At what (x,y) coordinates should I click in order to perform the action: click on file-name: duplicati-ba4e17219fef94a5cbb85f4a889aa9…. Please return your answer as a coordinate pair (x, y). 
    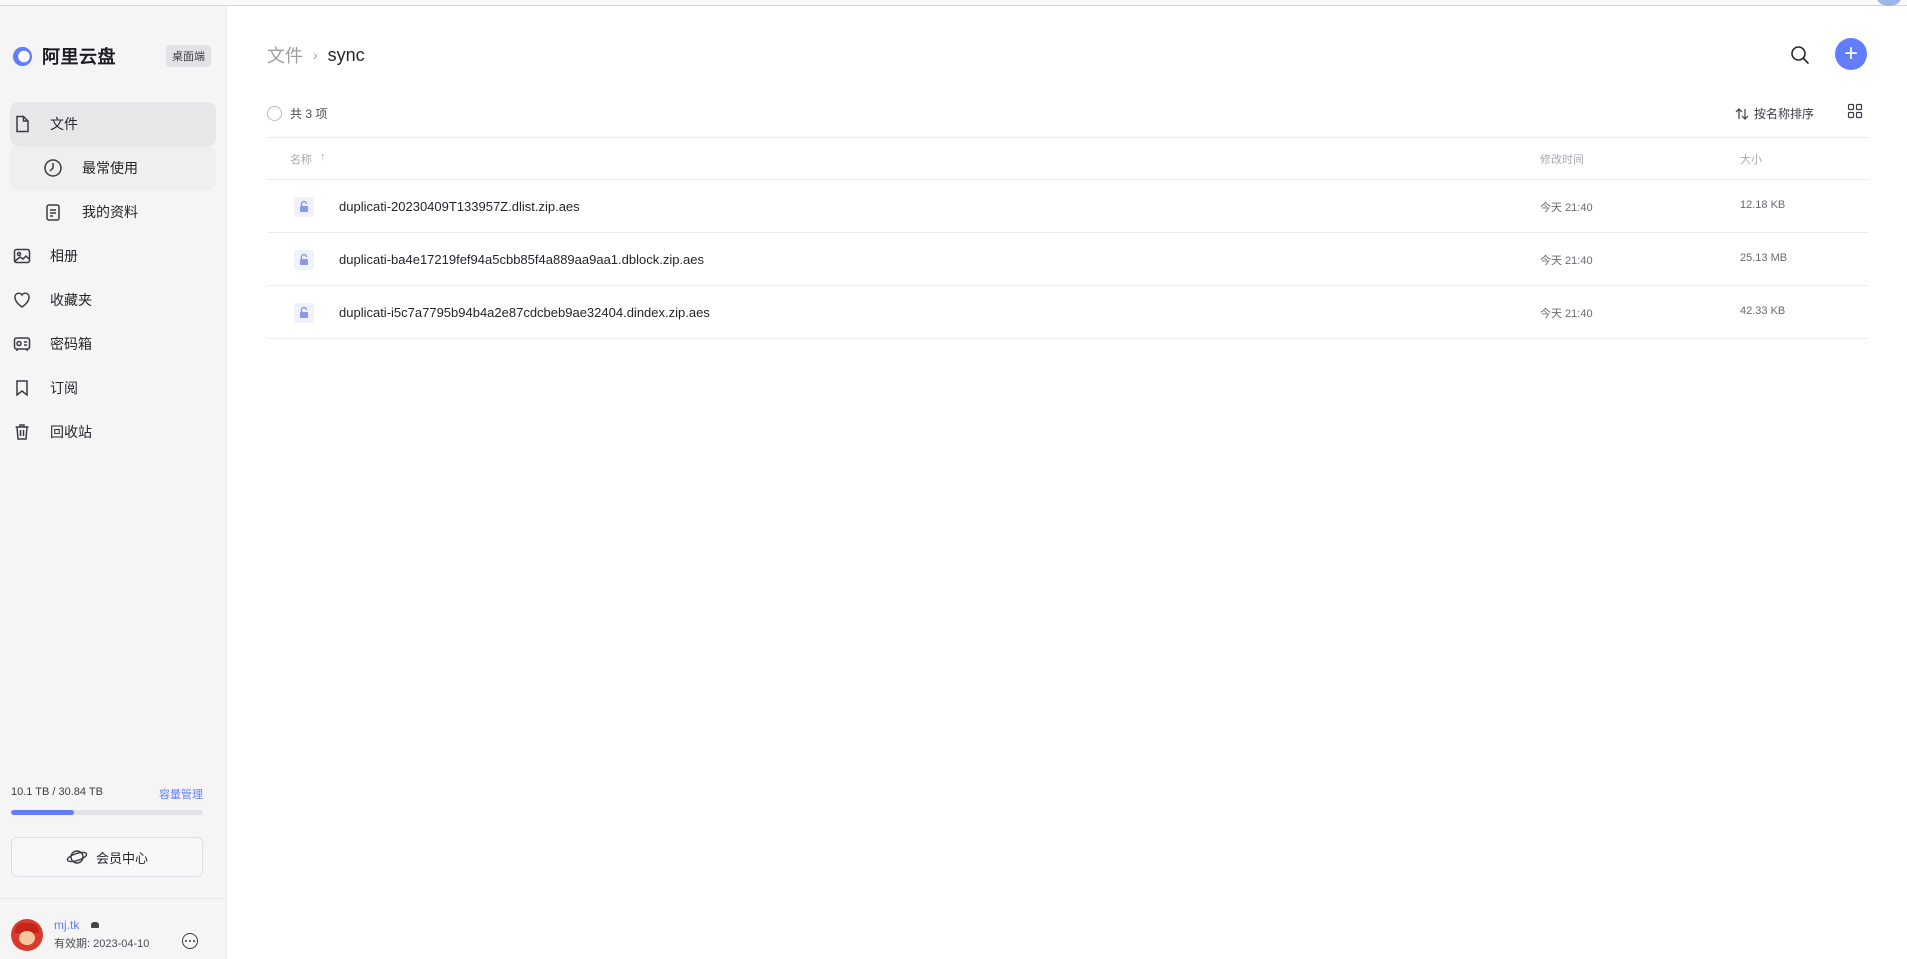
    Looking at the image, I should click on (522, 259).